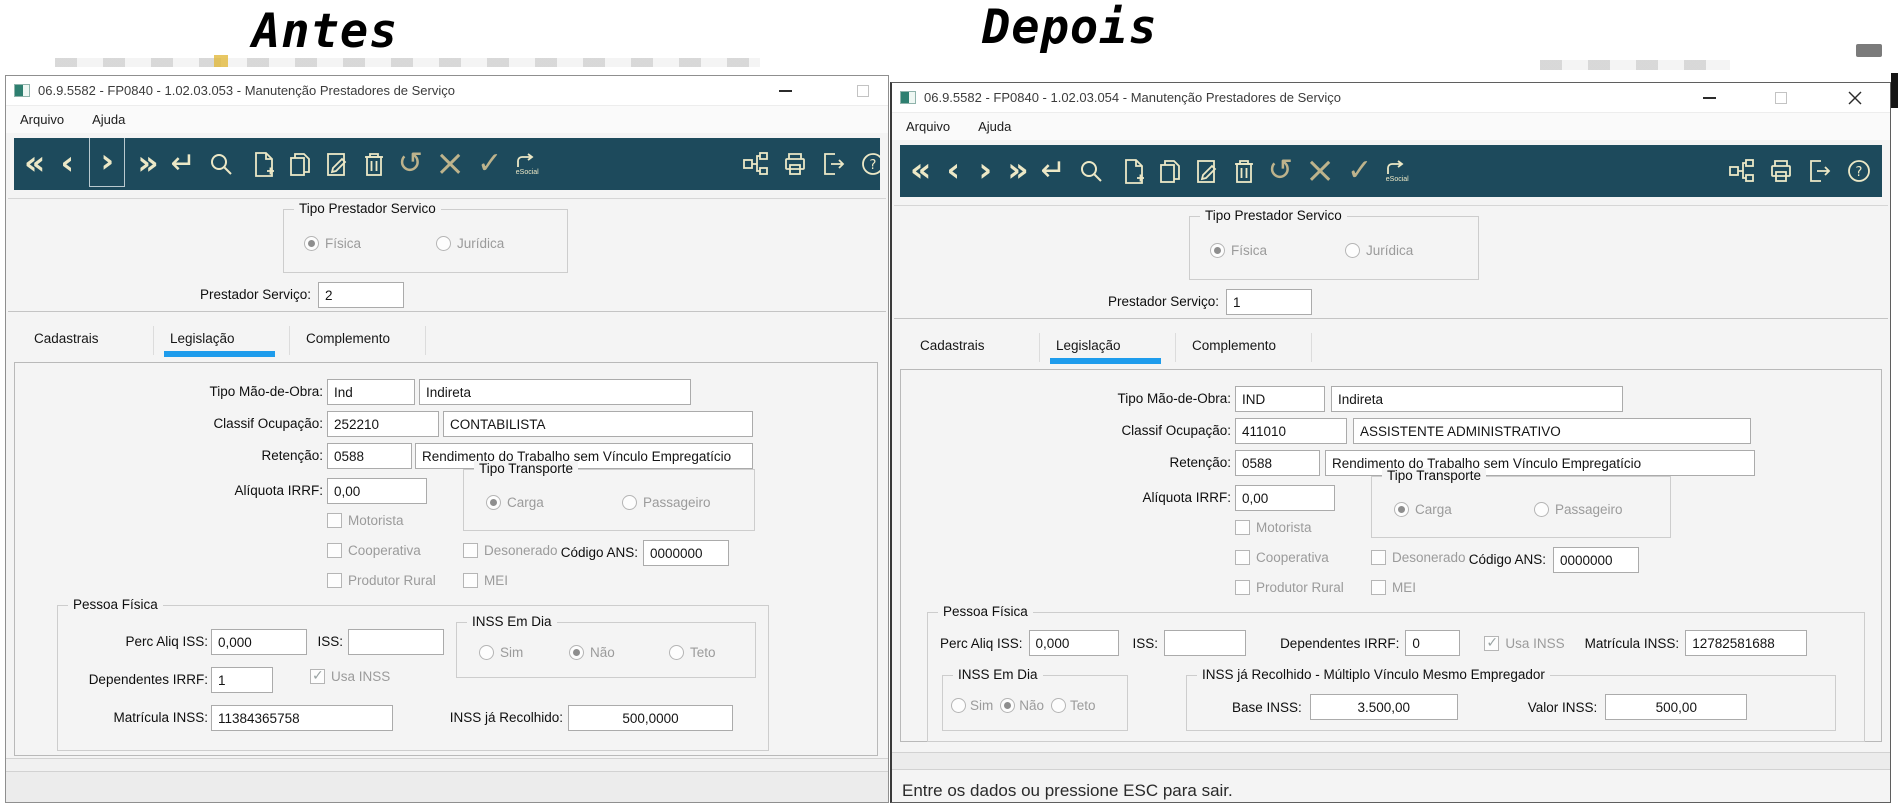  Describe the element at coordinates (650, 718) in the screenshot. I see `inss-recolhido-input: 500,0000` at that location.